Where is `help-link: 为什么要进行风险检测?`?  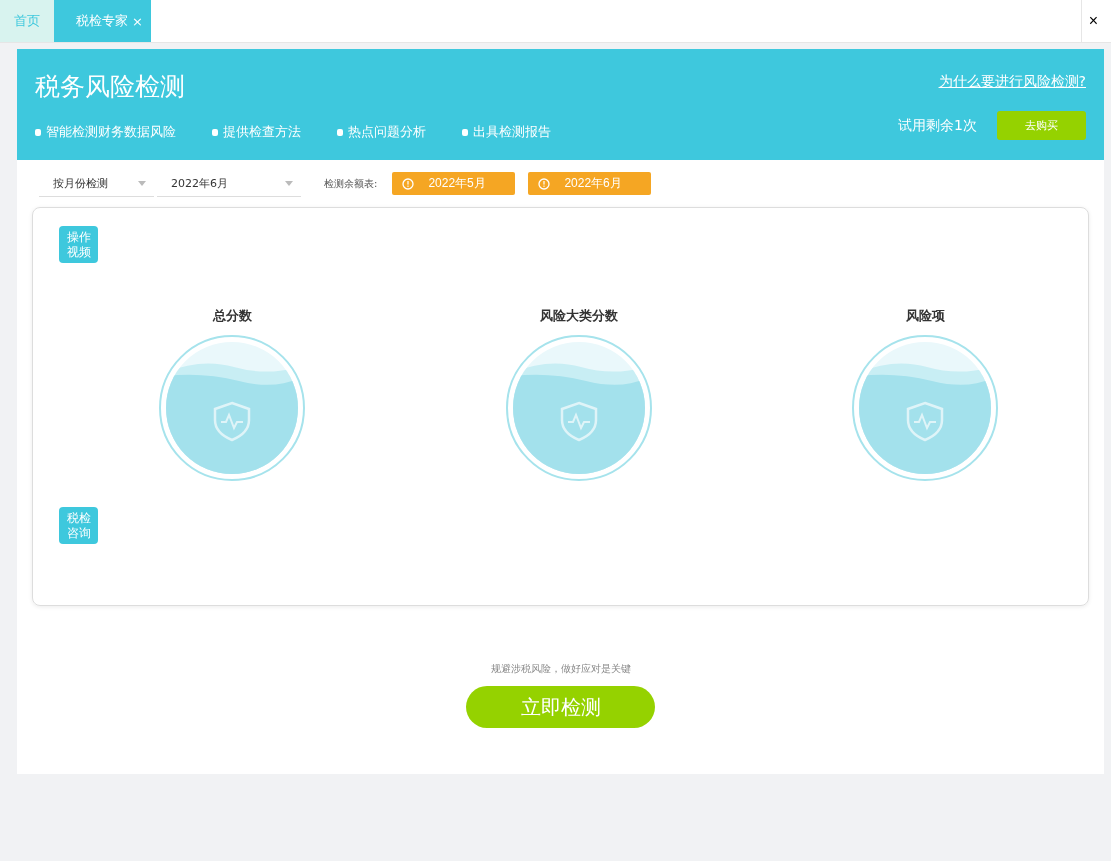 help-link: 为什么要进行风险检测? is located at coordinates (1012, 82).